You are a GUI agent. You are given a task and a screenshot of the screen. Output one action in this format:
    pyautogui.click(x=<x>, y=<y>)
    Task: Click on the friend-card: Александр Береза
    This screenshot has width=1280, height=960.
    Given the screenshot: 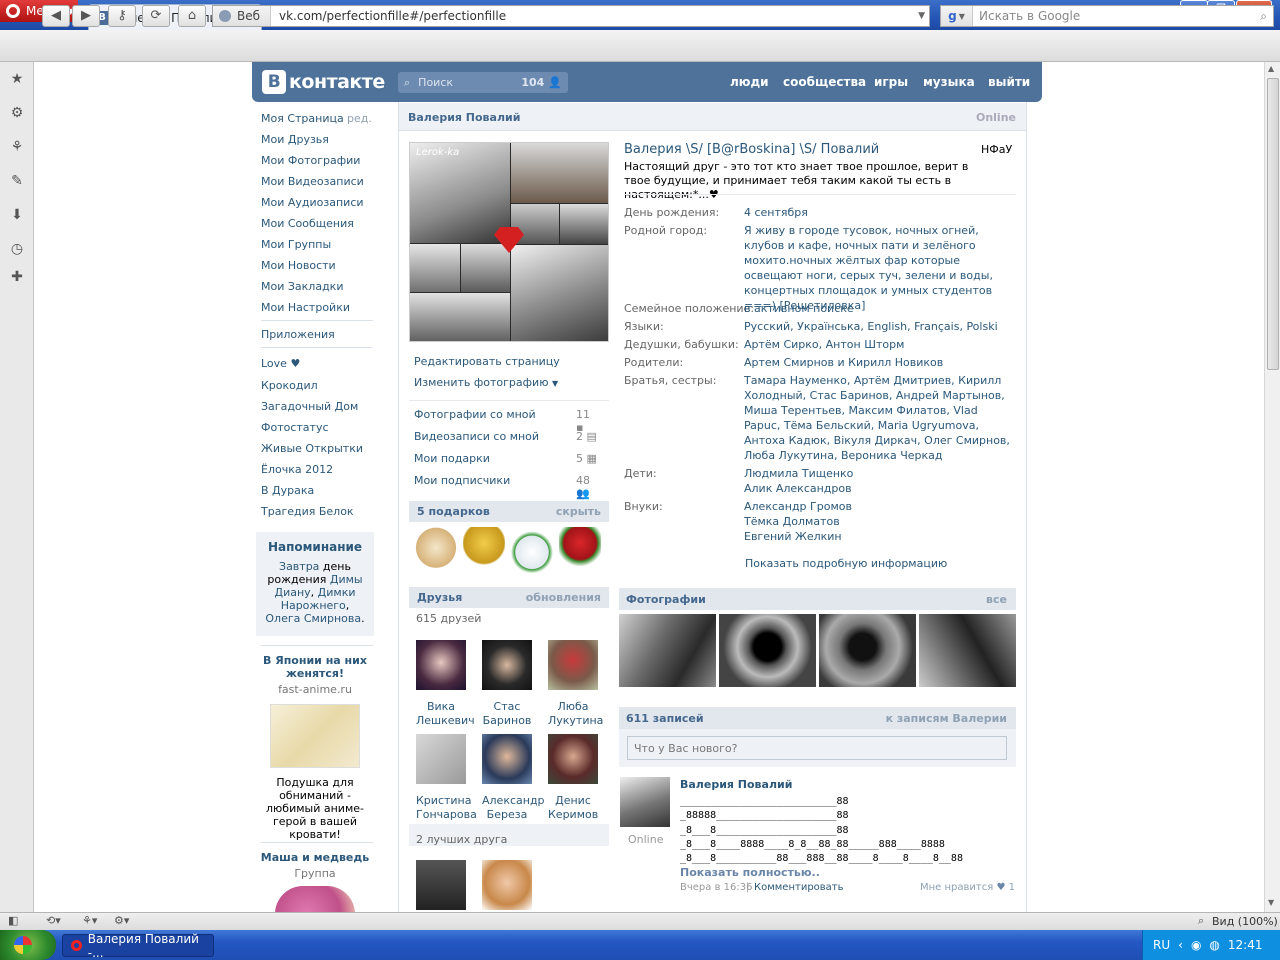 What is the action you would take?
    pyautogui.click(x=513, y=778)
    